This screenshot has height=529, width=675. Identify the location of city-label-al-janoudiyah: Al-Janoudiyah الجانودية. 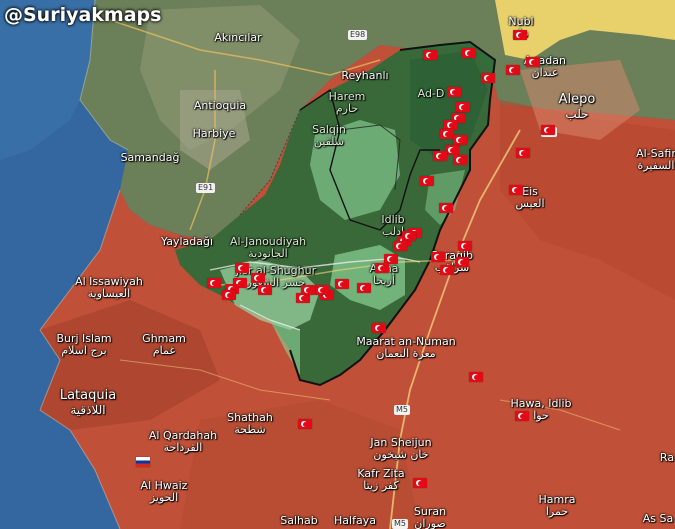
(268, 248).